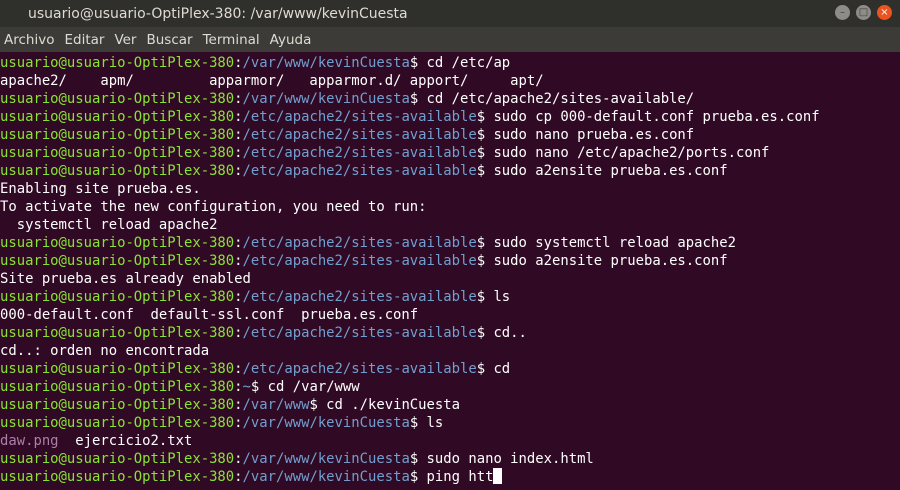 Image resolution: width=900 pixels, height=490 pixels. I want to click on terminal-text: $ cd ./kevinCuesta, so click(384, 405).